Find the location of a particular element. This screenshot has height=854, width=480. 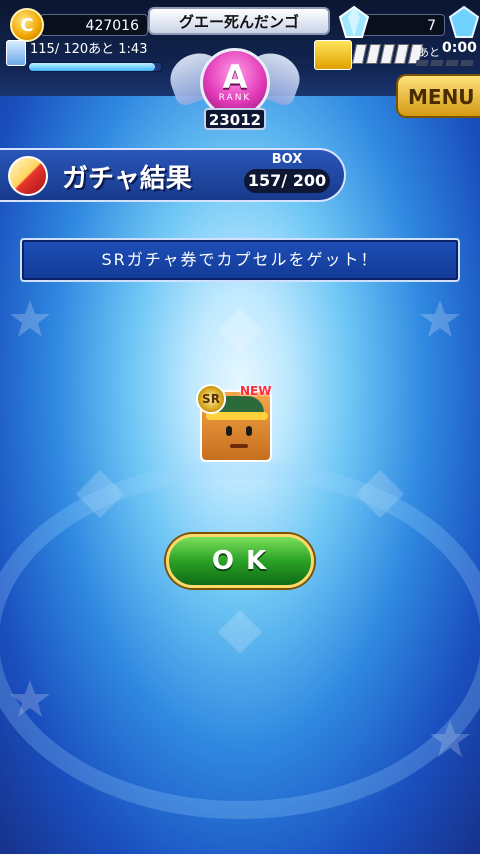

ticket-sub-gauge is located at coordinates (444, 63).